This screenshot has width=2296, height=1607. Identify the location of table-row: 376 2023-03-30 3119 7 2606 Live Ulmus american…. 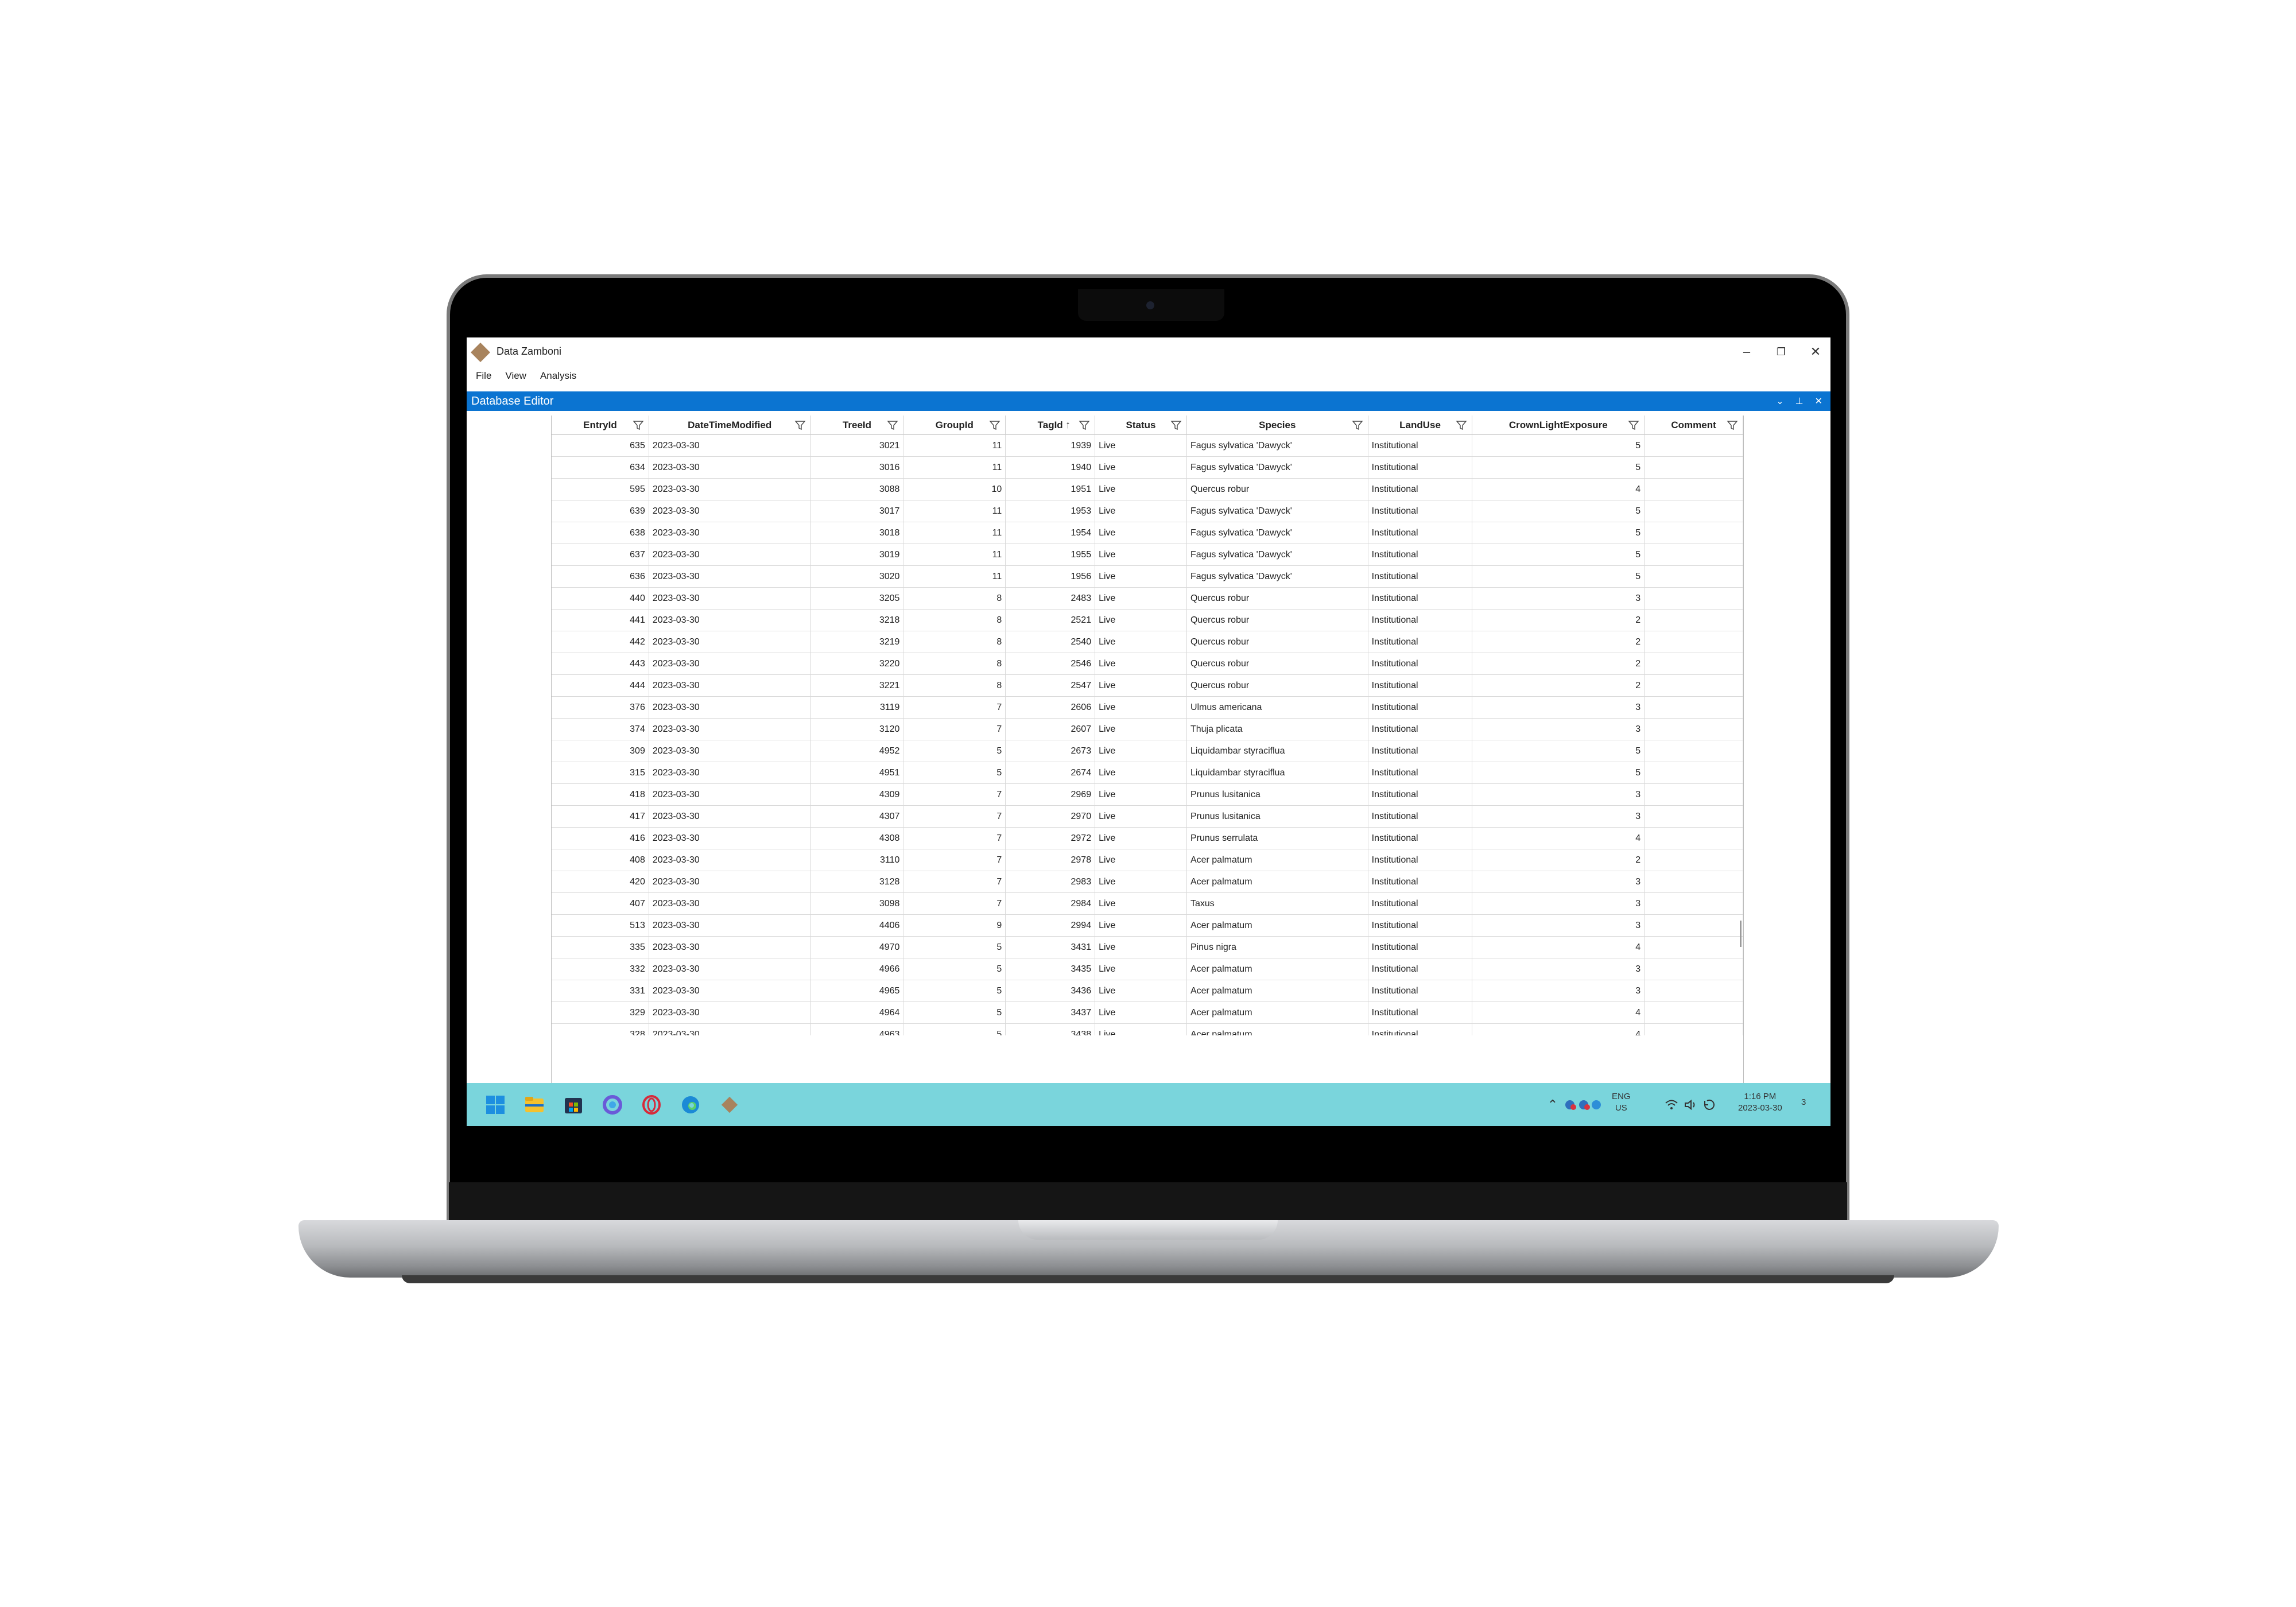
(1147, 708).